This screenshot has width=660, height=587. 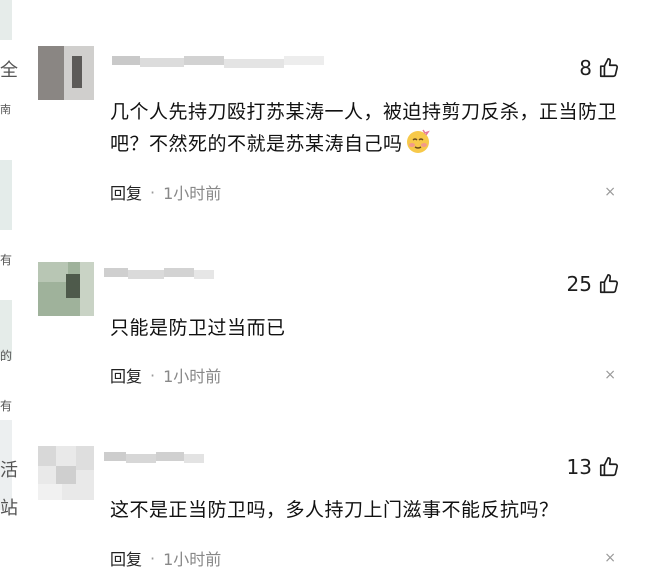 I want to click on comment-meta: 回复 · 1小时前, so click(x=165, y=558).